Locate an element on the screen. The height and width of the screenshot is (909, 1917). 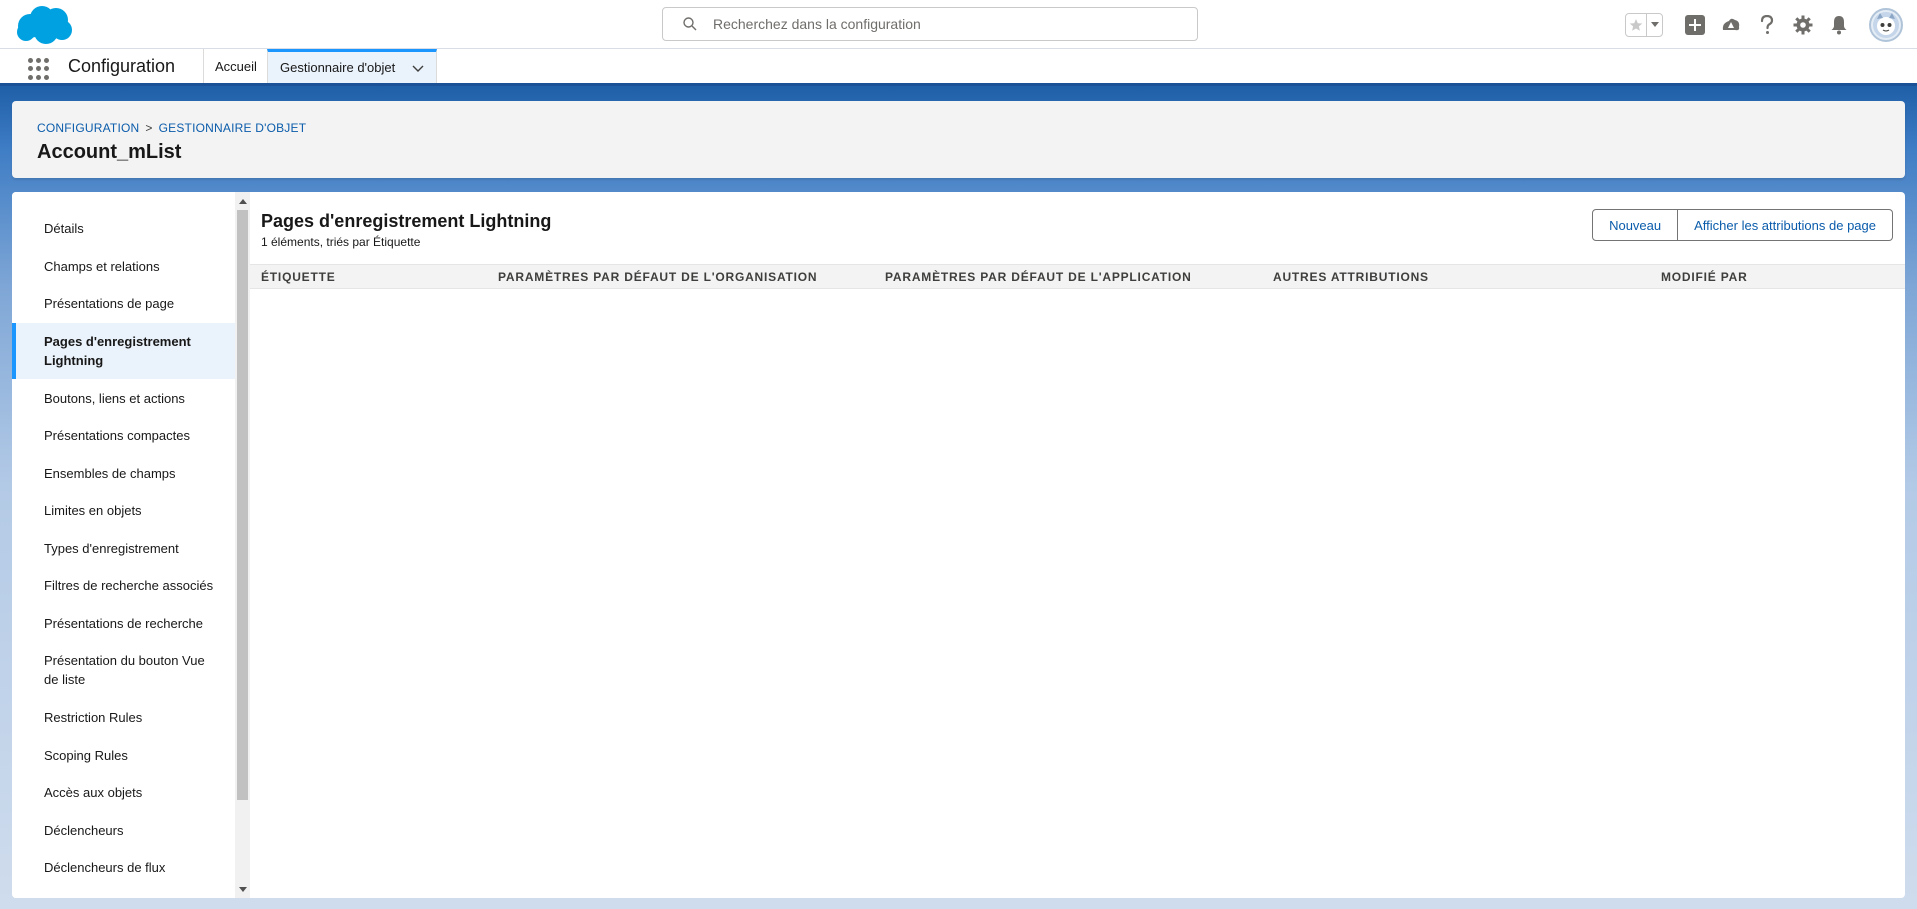
sidebar-item-related-lookup-filters: Filtres de recherche associés is located at coordinates (123, 585).